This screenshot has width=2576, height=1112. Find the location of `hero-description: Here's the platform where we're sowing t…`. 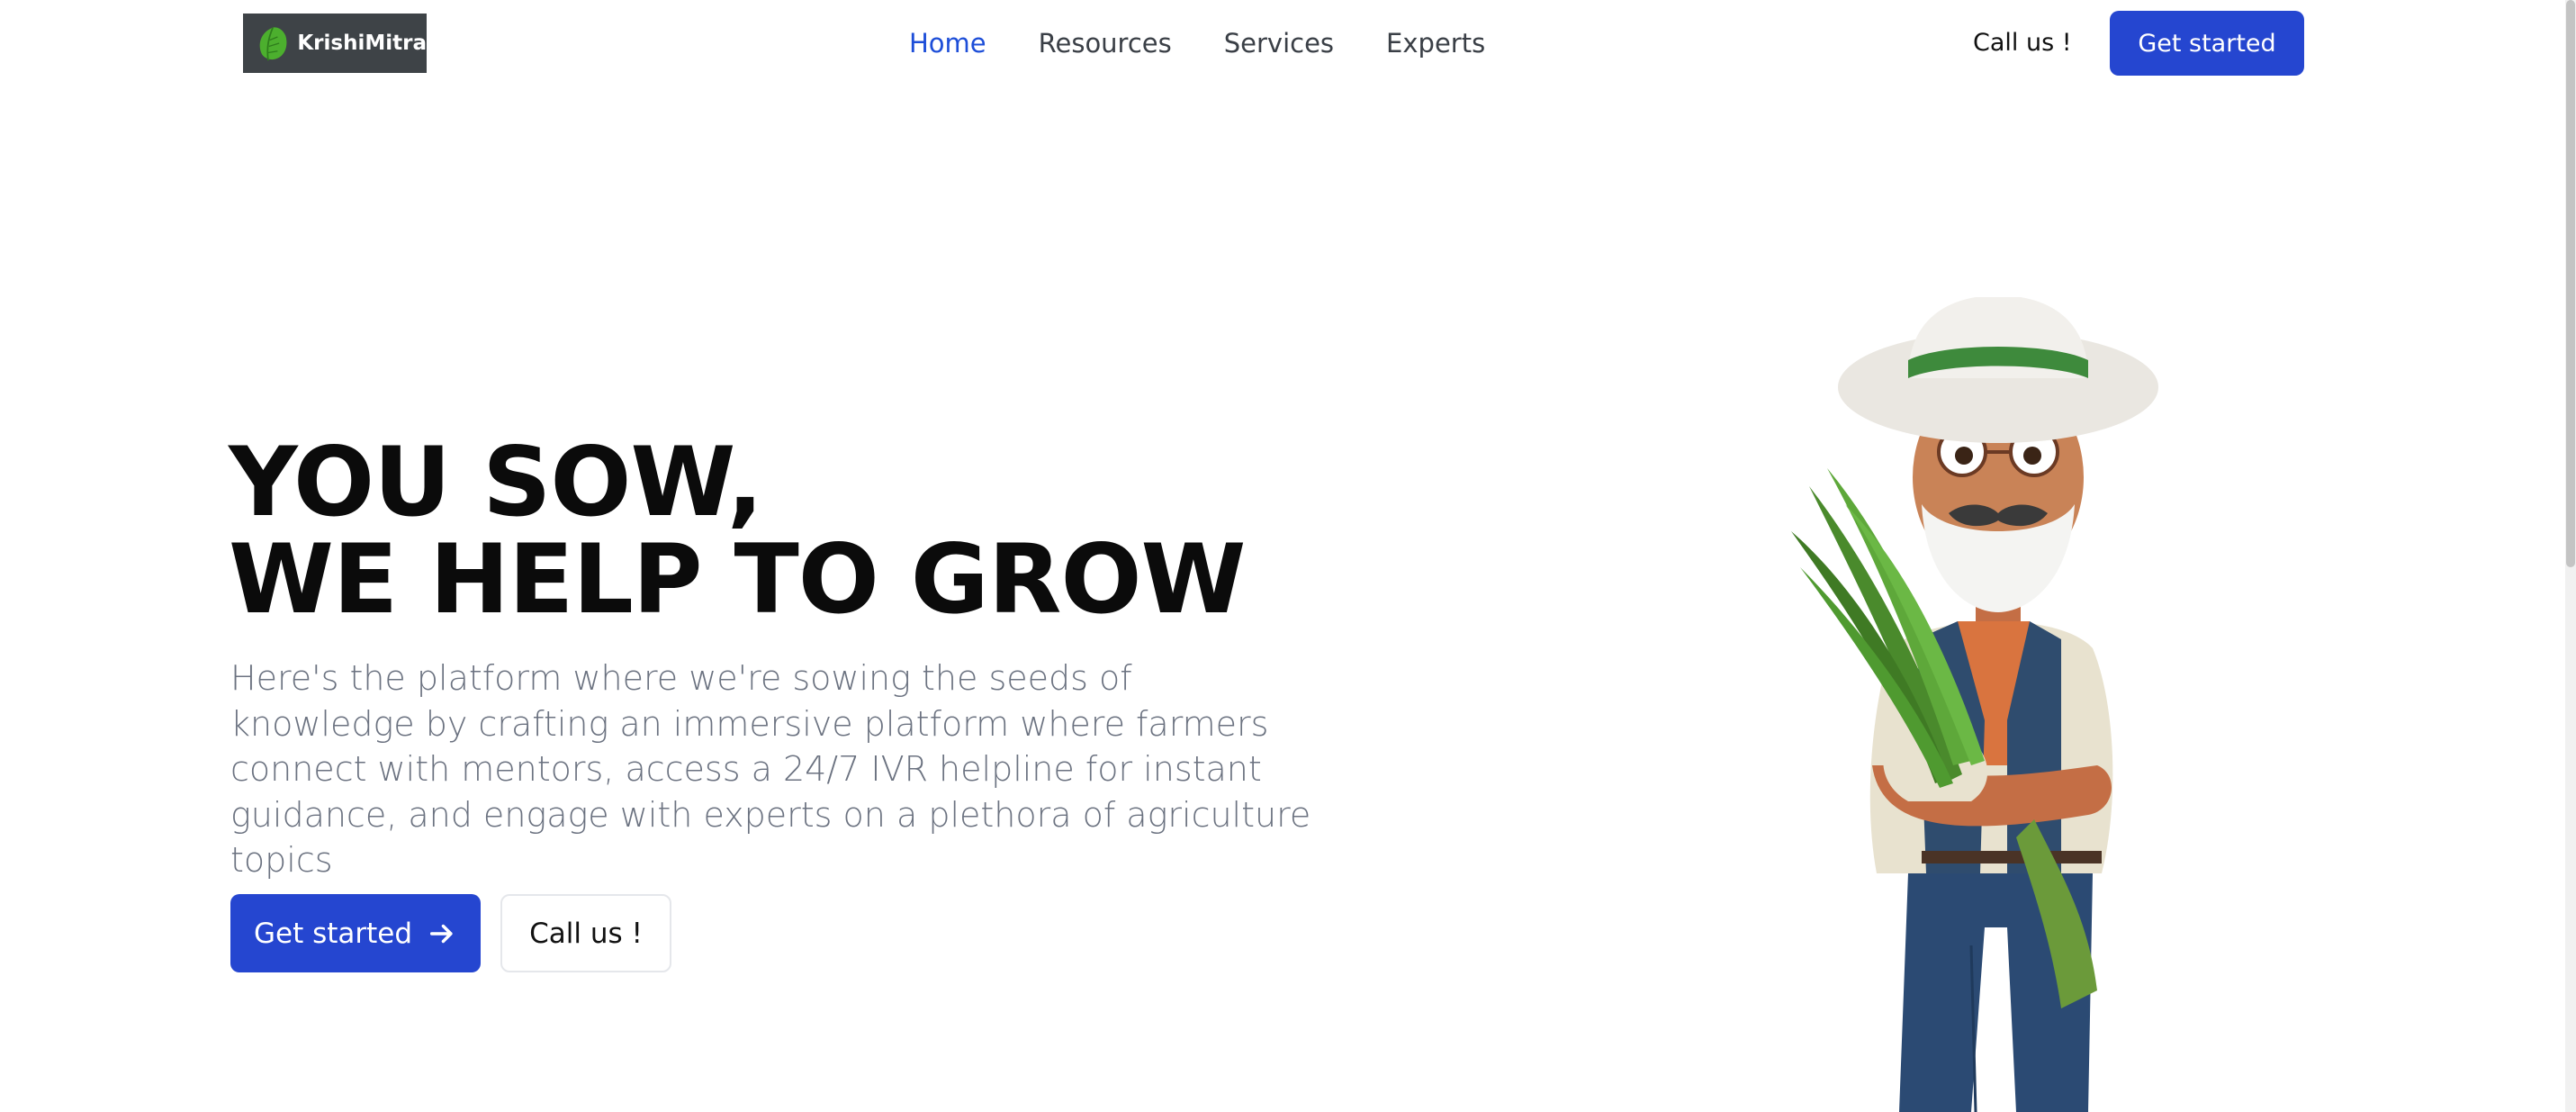

hero-description: Here's the platform where we're sowing t… is located at coordinates (770, 769).